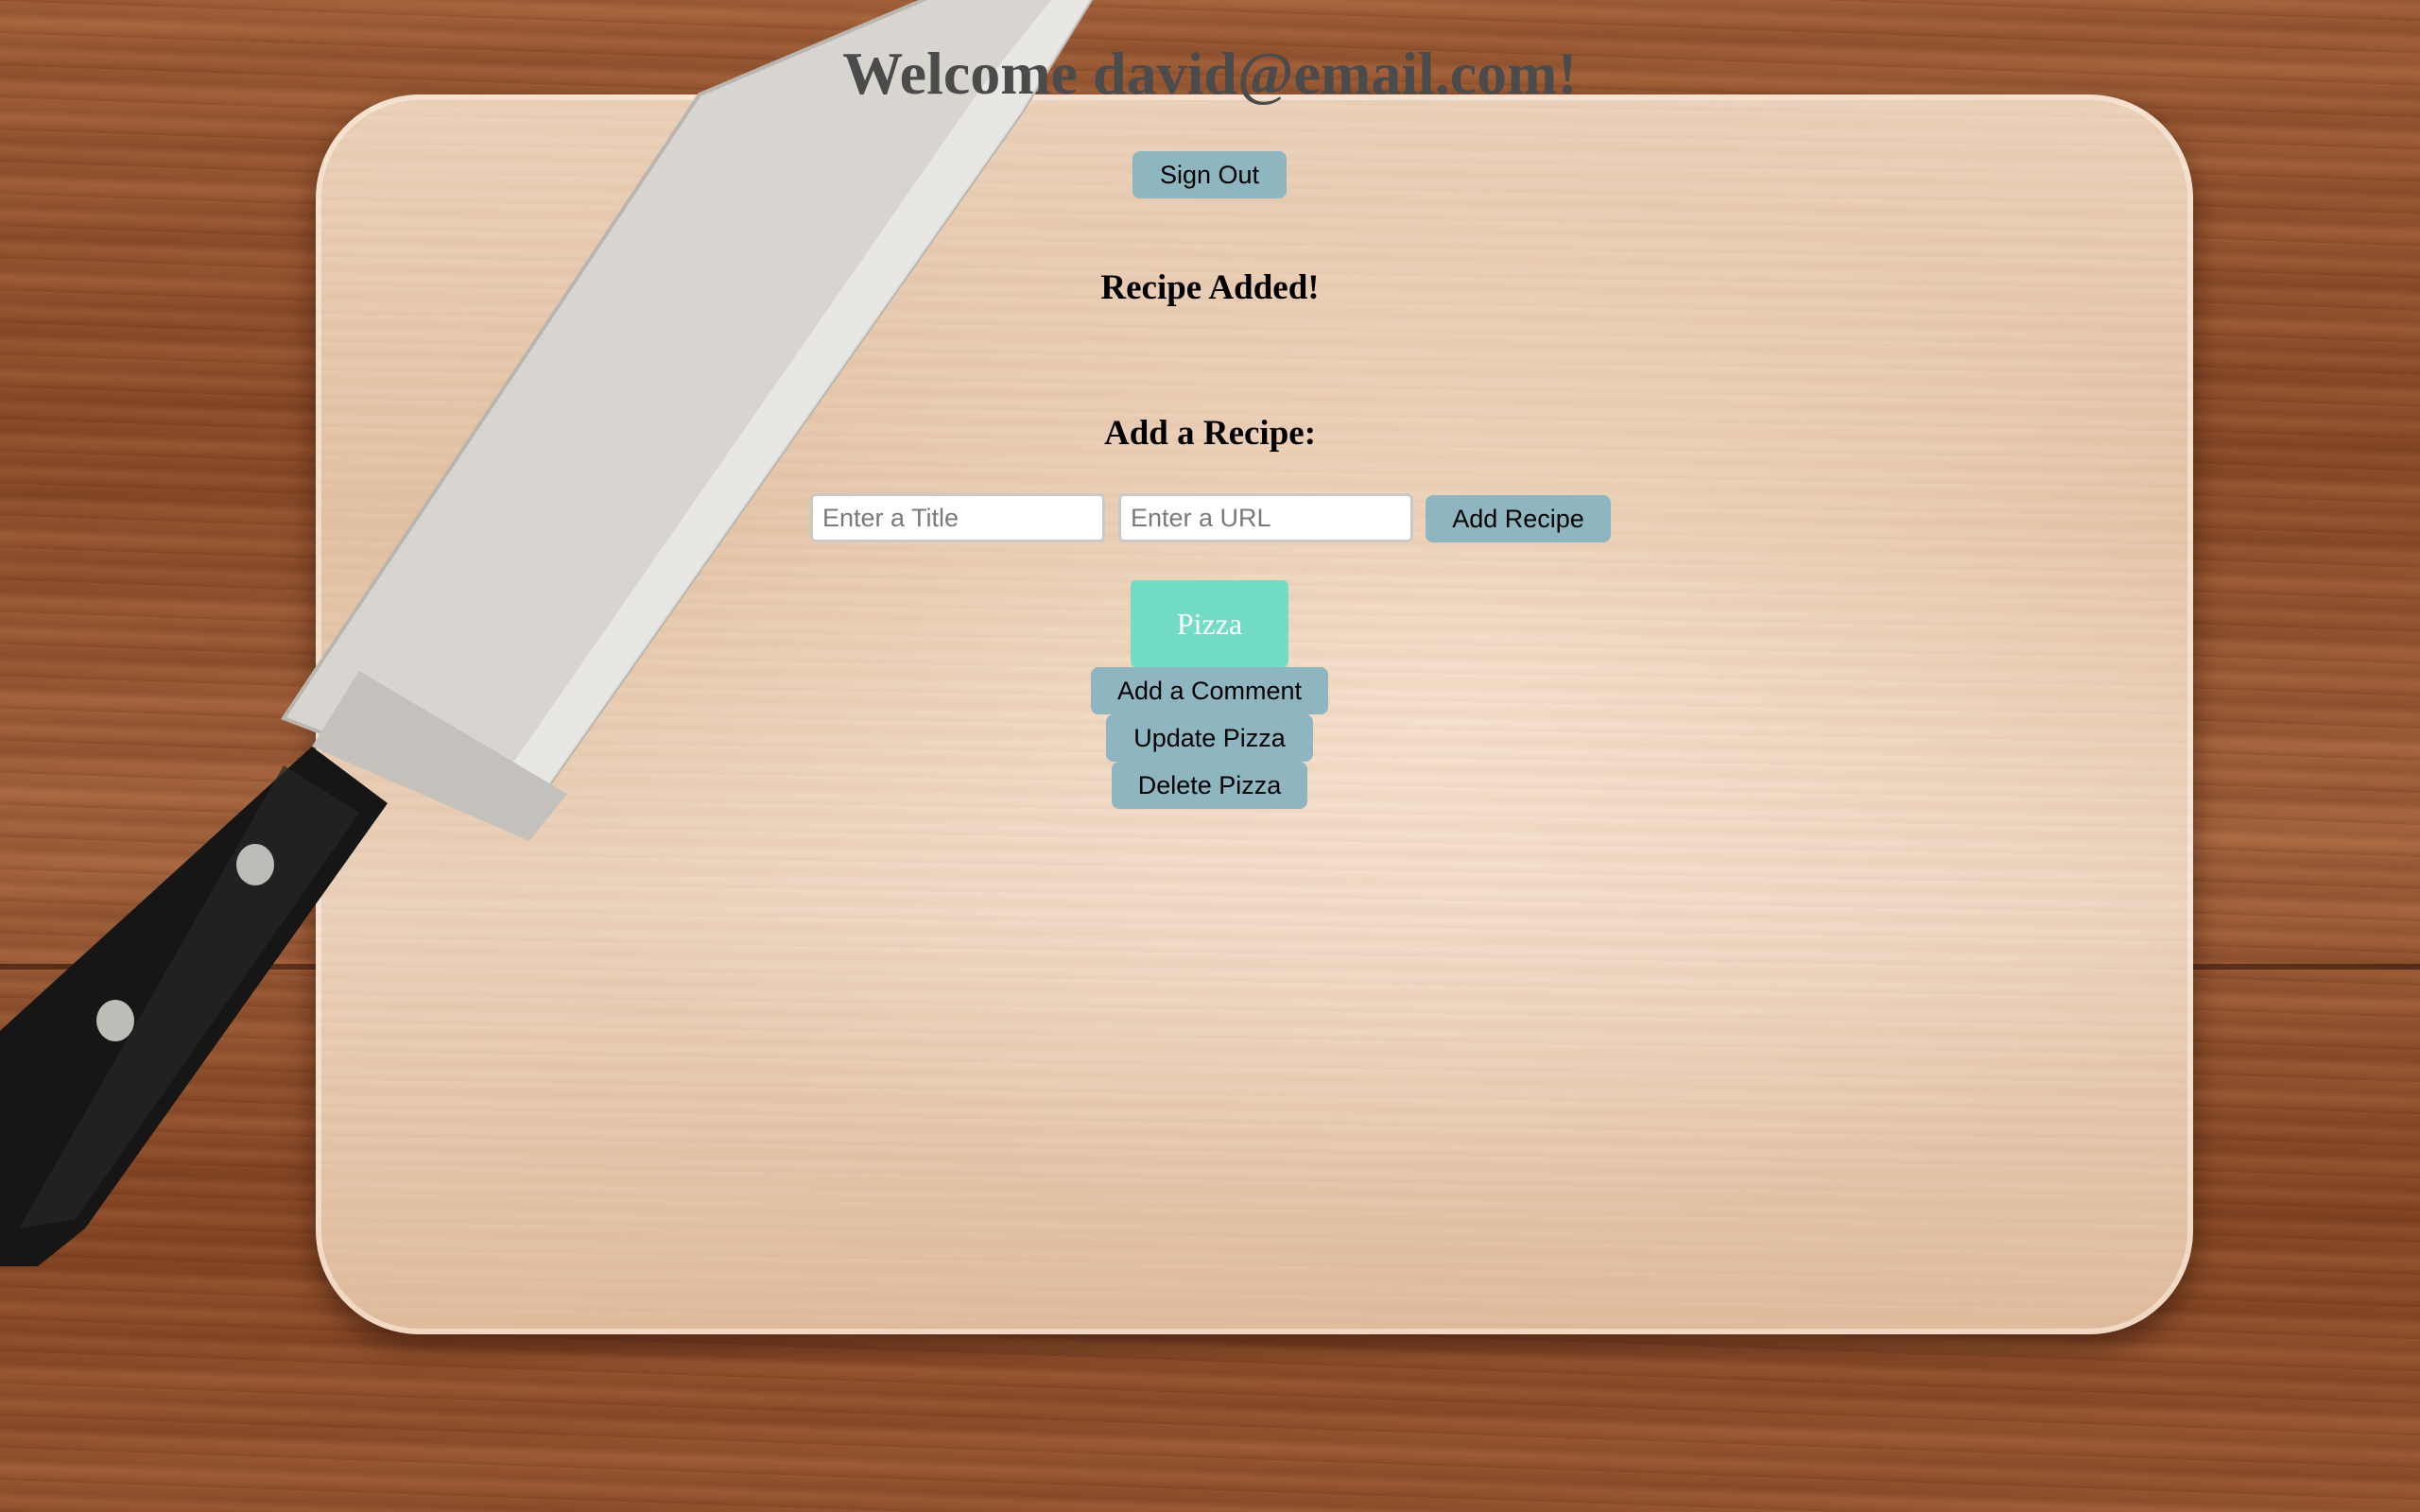  Describe the element at coordinates (1210, 287) in the screenshot. I see `status-message: Recipe Added!` at that location.